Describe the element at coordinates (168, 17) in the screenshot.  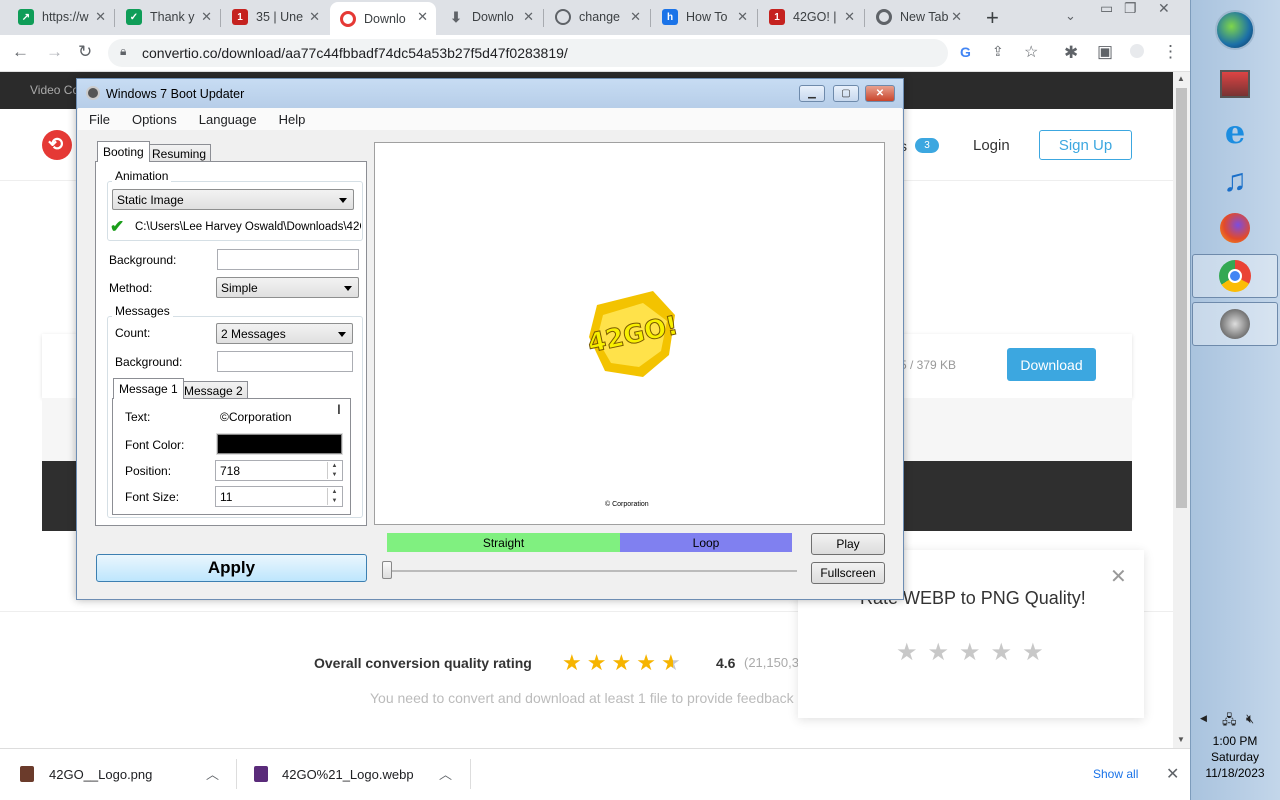
I see `browser-tab: ✓ Thank y ✕` at that location.